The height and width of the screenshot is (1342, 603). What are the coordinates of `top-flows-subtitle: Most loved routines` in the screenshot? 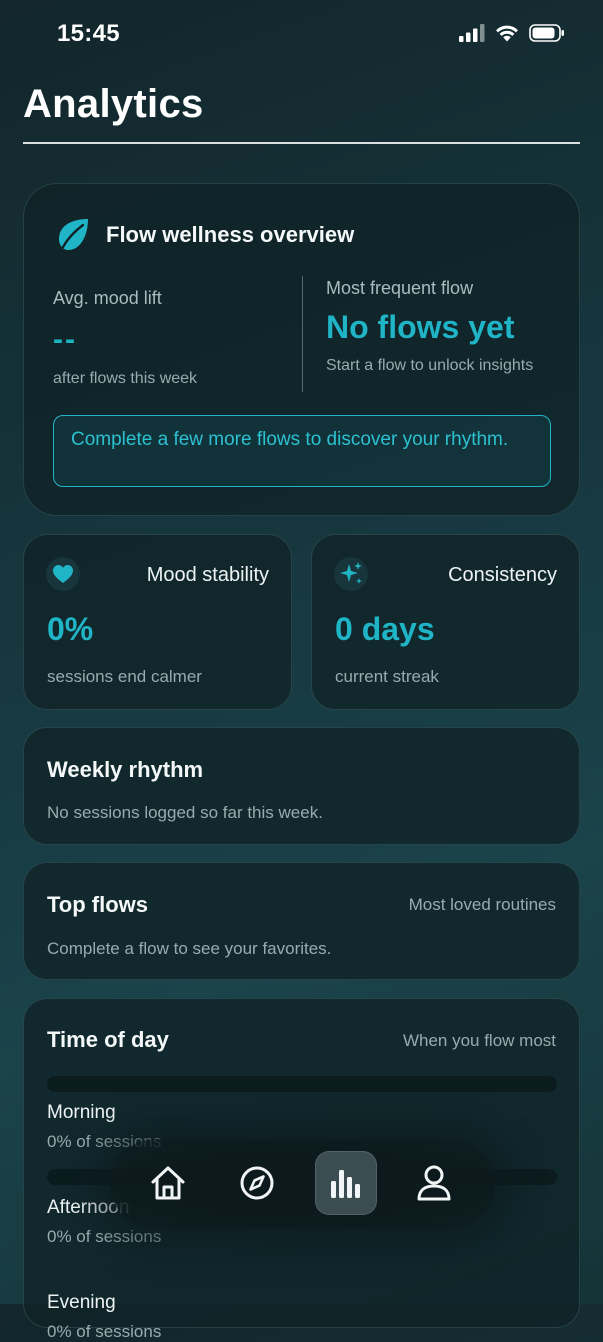 It's located at (482, 904).